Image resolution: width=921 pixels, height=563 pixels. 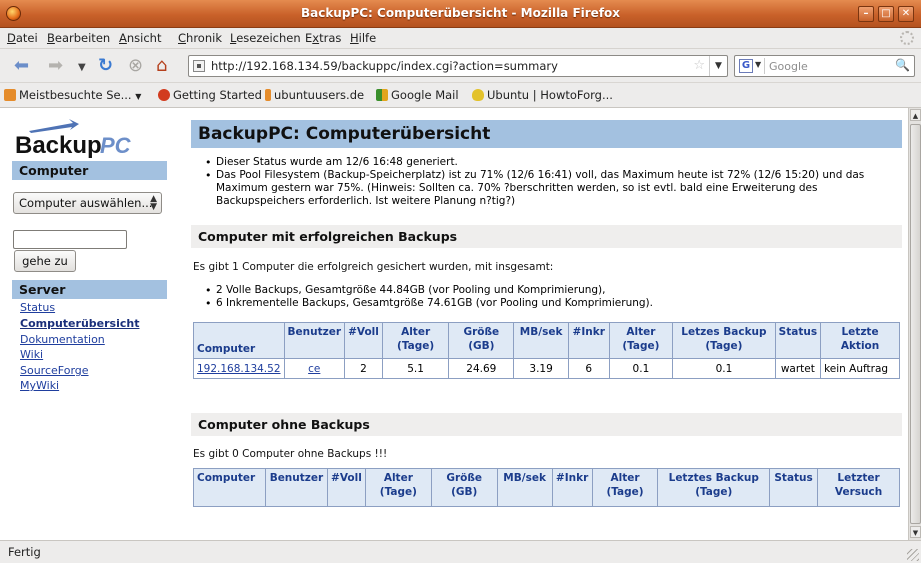 I want to click on cell-computer: 192.168.134.52, so click(x=239, y=368).